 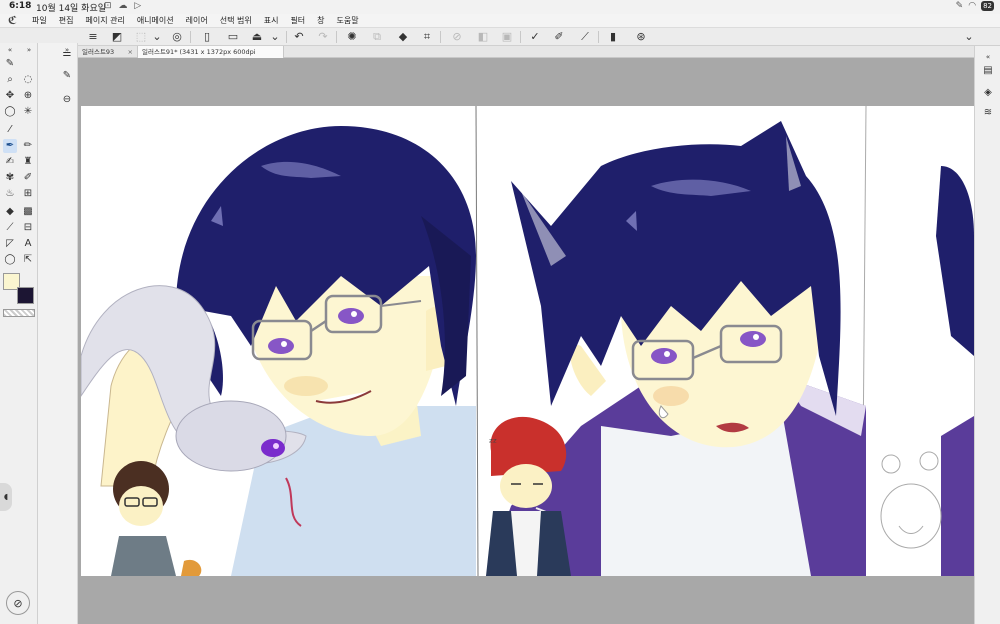 What do you see at coordinates (10, 260) in the screenshot?
I see `balloon-tool-icon: ◯` at bounding box center [10, 260].